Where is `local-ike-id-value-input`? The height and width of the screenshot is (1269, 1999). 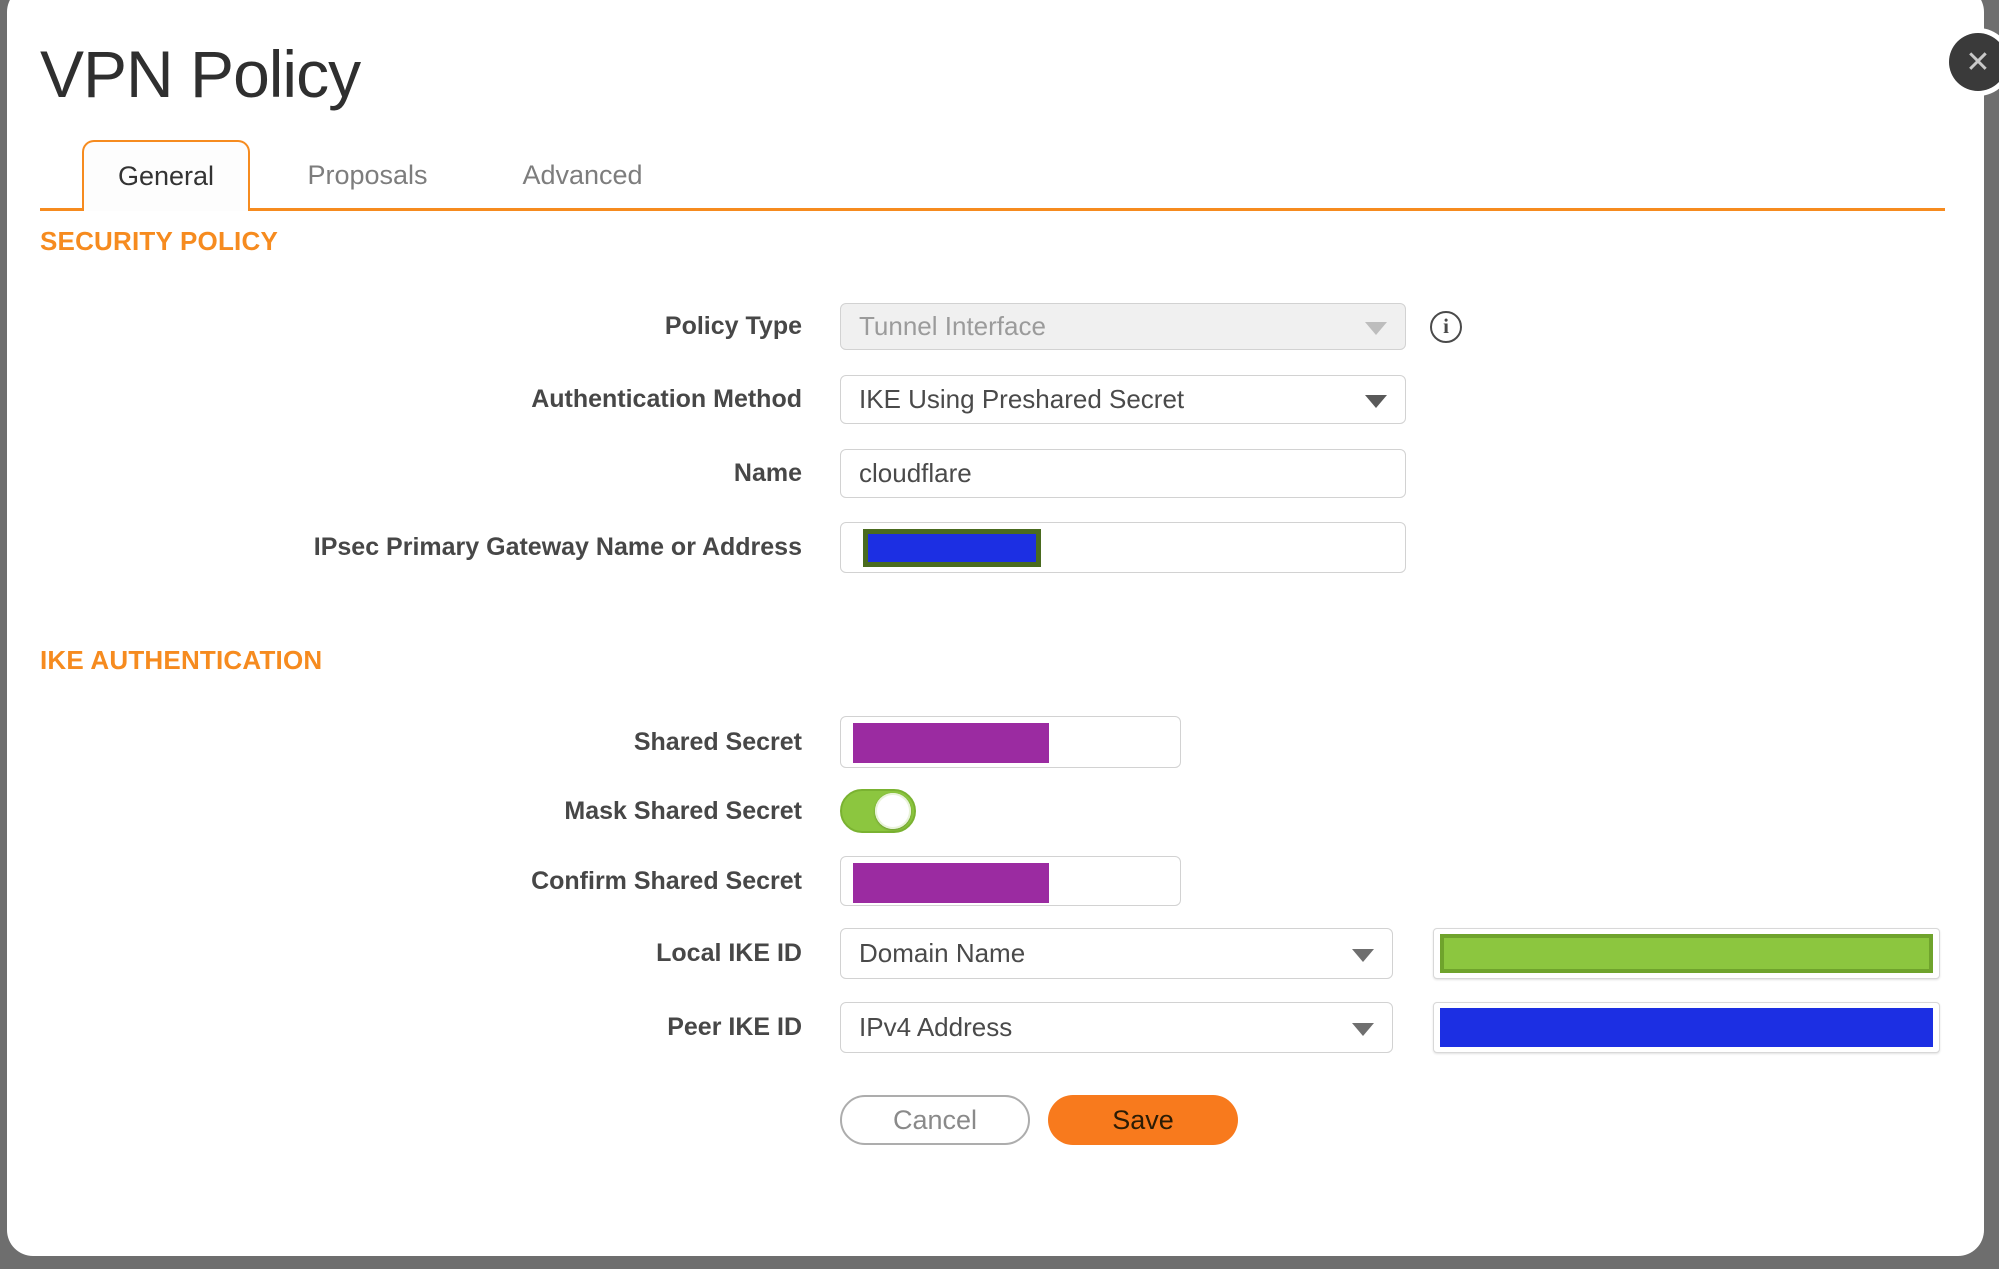
local-ike-id-value-input is located at coordinates (1686, 953).